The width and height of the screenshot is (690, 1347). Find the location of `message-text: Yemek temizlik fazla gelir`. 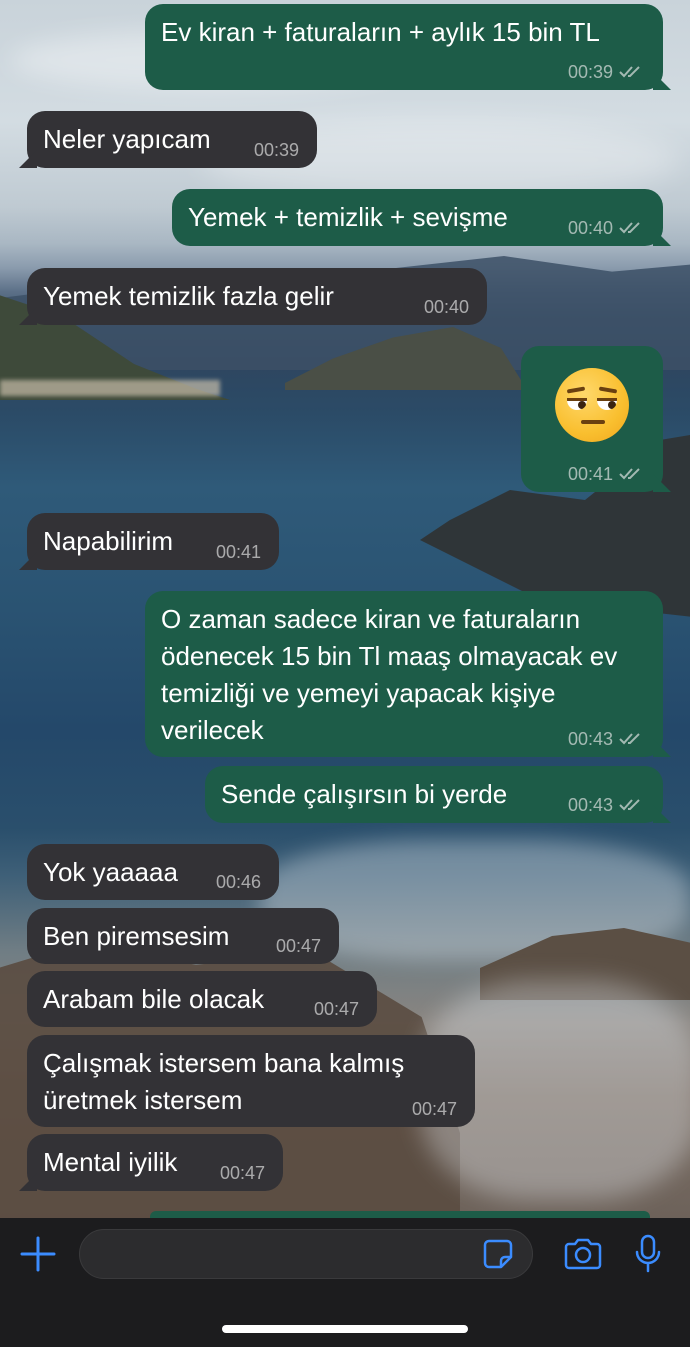

message-text: Yemek temizlik fazla gelir is located at coordinates (188, 296).